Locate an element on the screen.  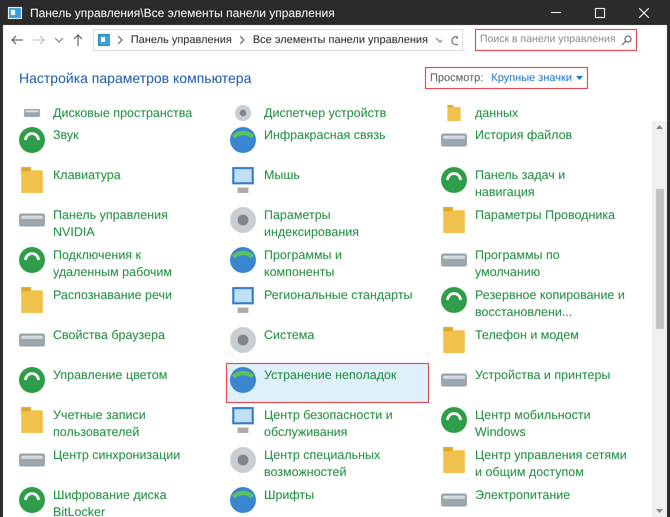
control-panel-item: данных is located at coordinates (538, 112).